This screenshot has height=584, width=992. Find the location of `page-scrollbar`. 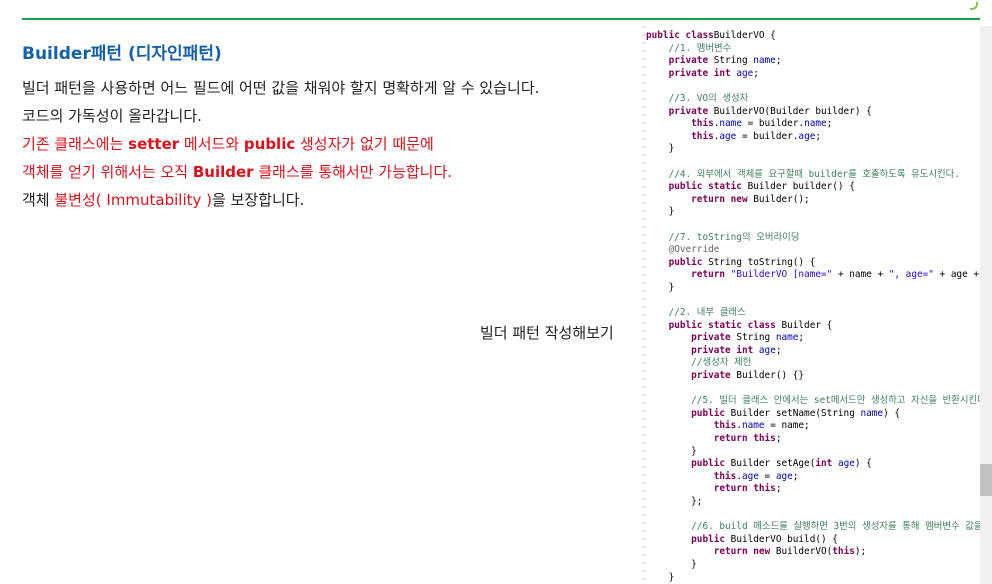

page-scrollbar is located at coordinates (986, 305).